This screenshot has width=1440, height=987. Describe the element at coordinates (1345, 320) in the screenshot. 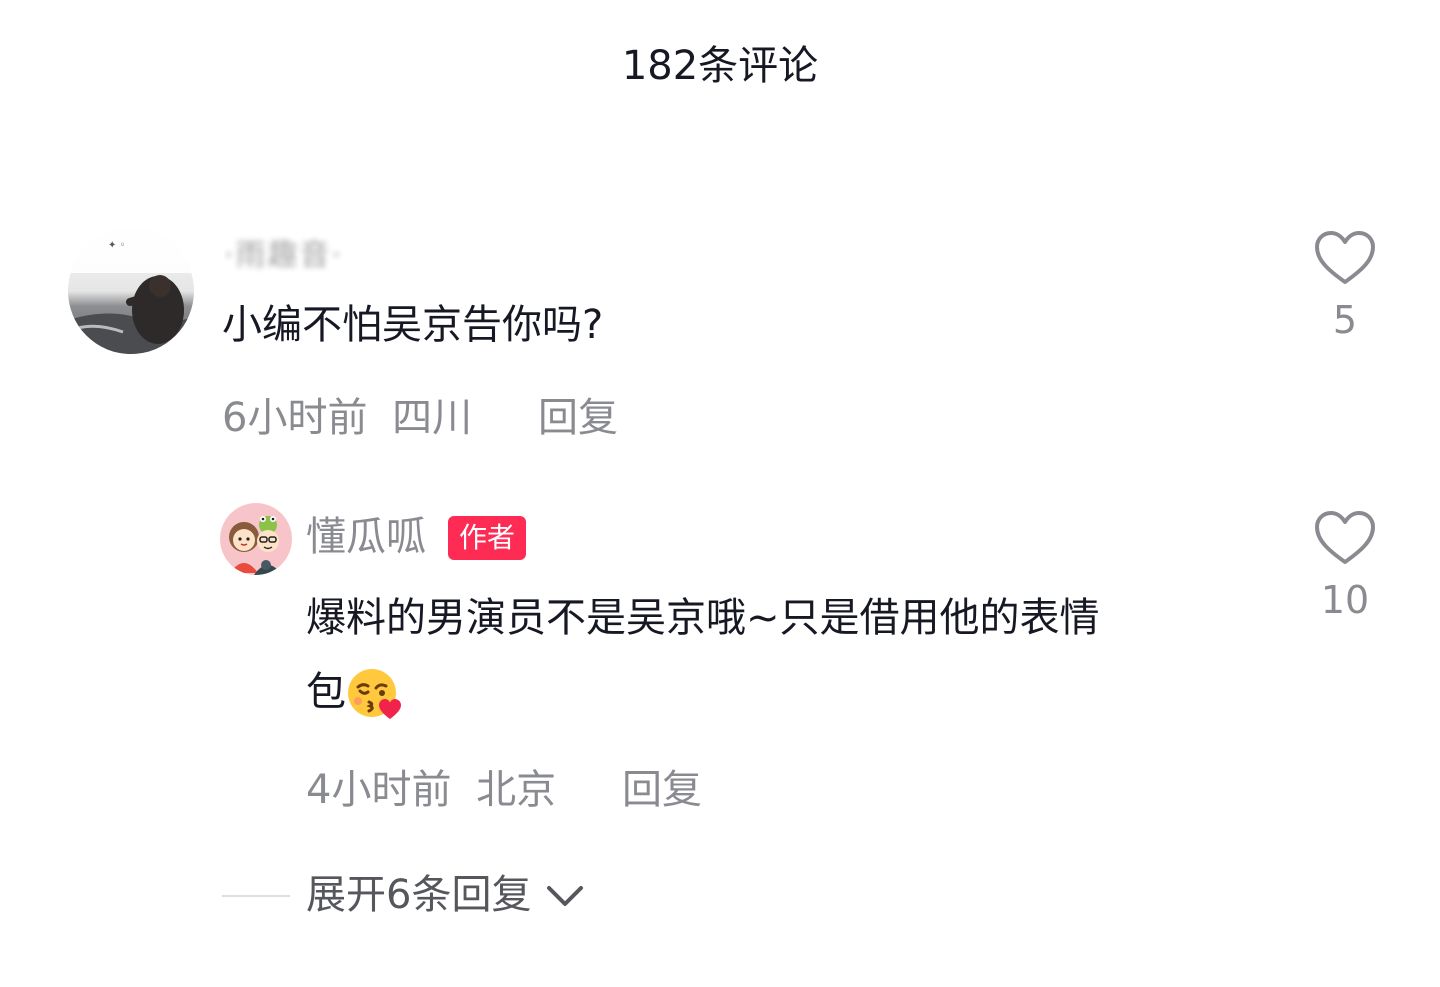

I see `like-count: 5` at that location.